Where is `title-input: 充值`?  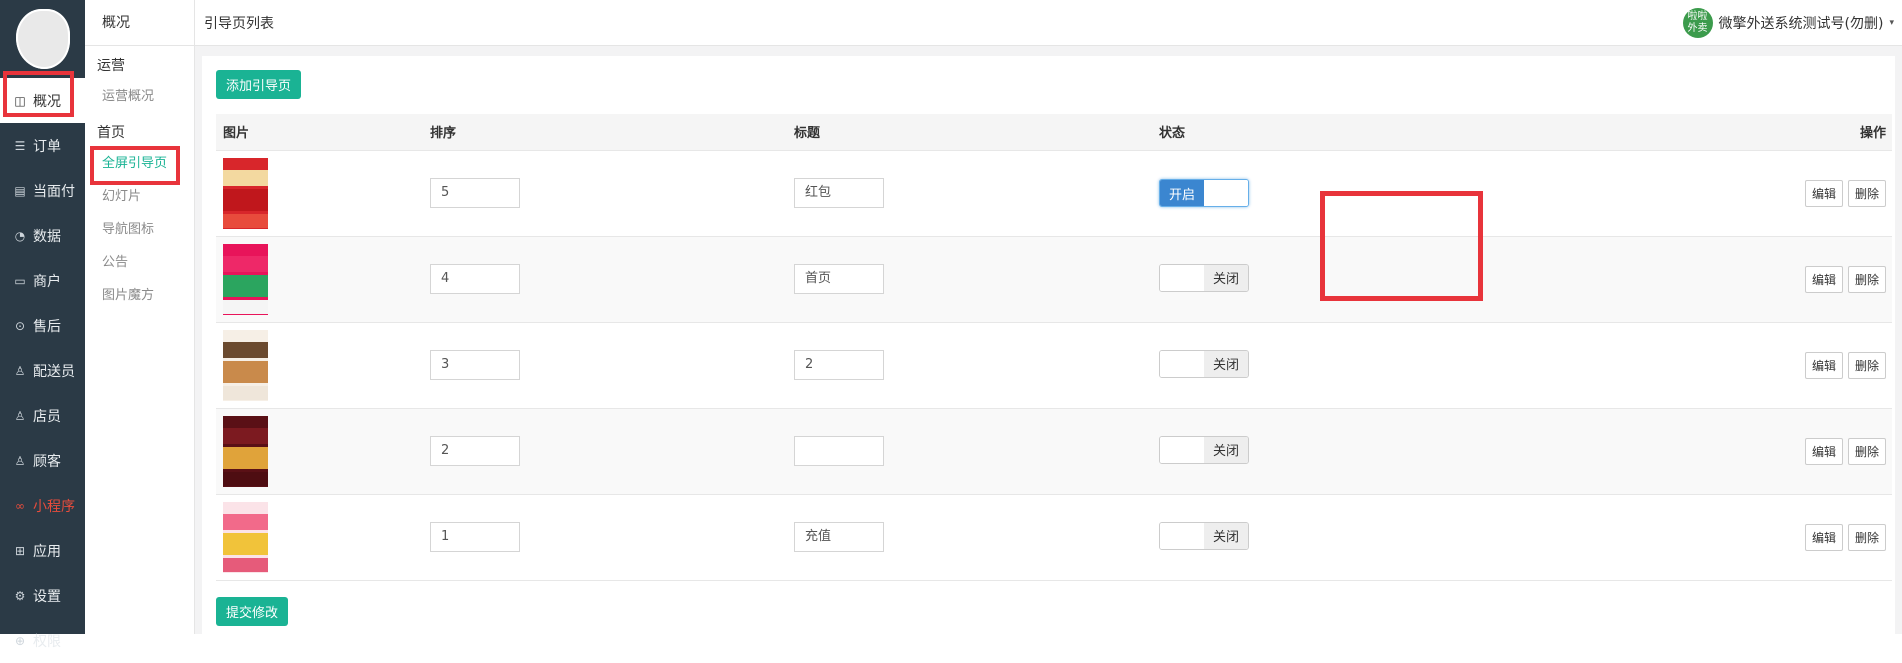 title-input: 充值 is located at coordinates (839, 537).